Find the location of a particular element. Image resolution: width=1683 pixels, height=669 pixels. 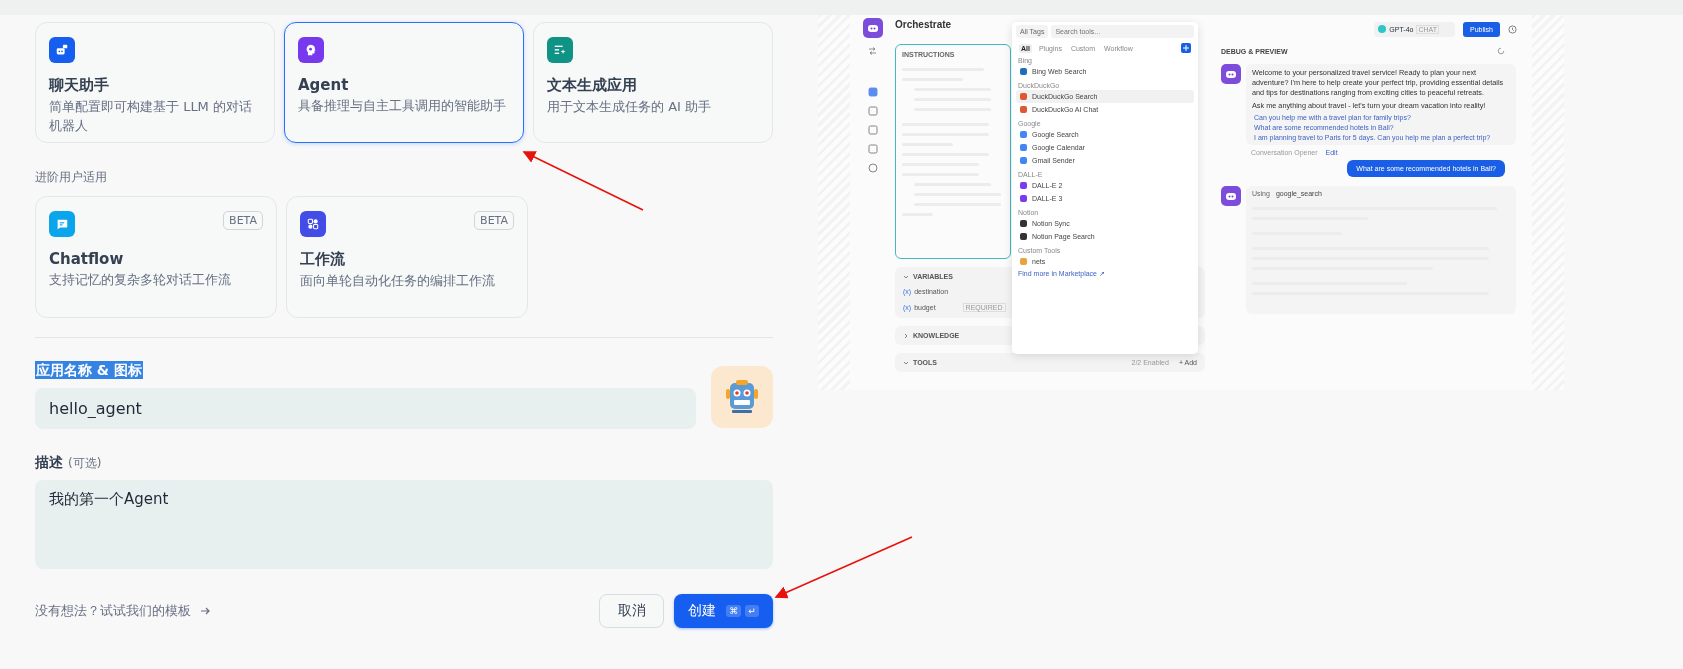

app-icon-button is located at coordinates (742, 397).